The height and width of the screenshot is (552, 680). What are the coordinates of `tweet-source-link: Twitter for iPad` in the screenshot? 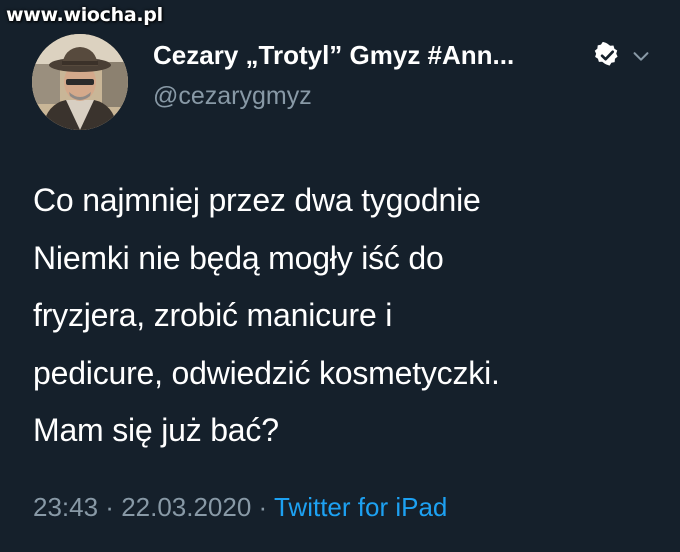 It's located at (360, 507).